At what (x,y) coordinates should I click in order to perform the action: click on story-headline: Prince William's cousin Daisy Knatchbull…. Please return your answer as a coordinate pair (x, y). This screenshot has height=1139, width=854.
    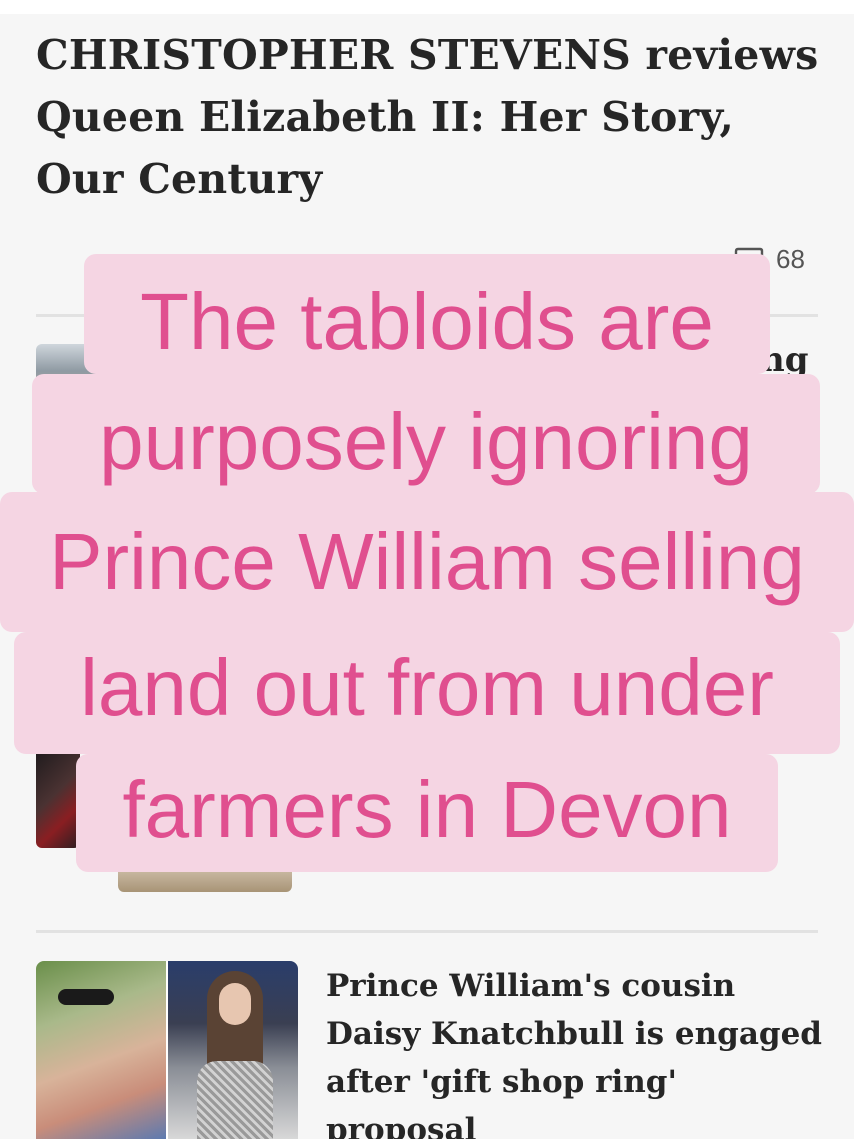
    Looking at the image, I should click on (576, 1050).